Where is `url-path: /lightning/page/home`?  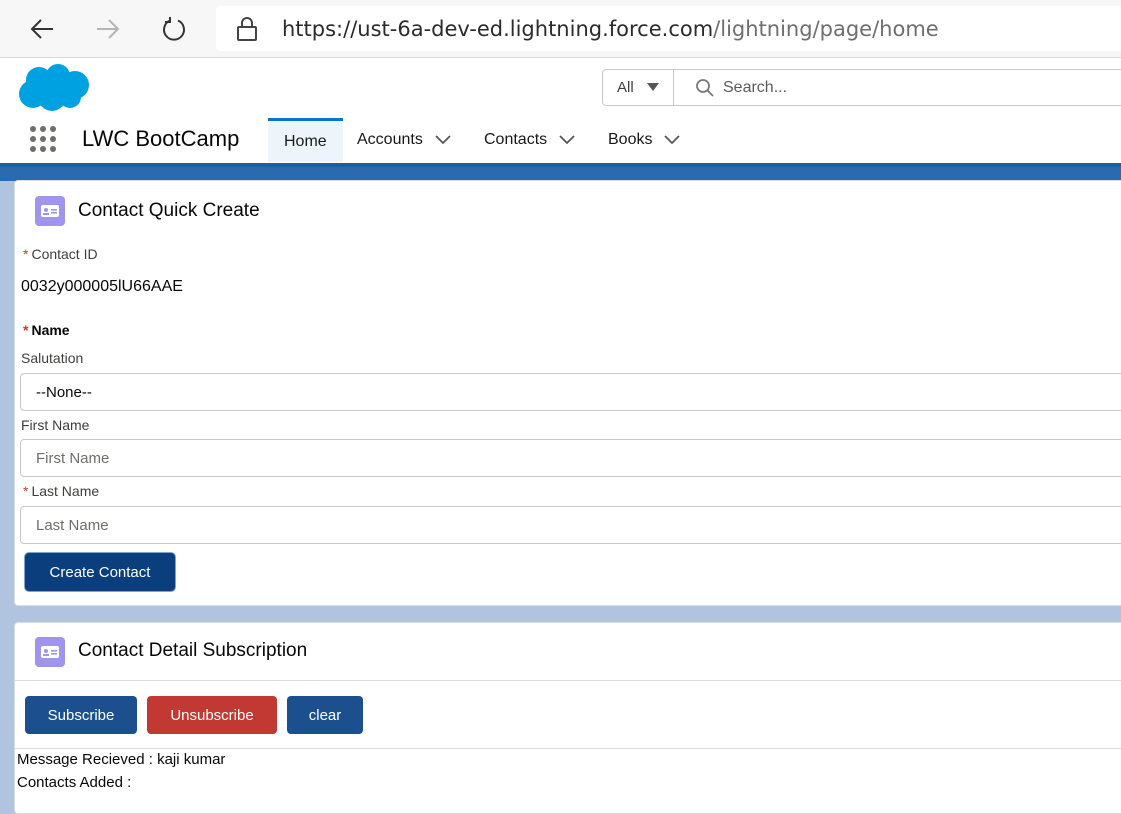 url-path: /lightning/page/home is located at coordinates (826, 29).